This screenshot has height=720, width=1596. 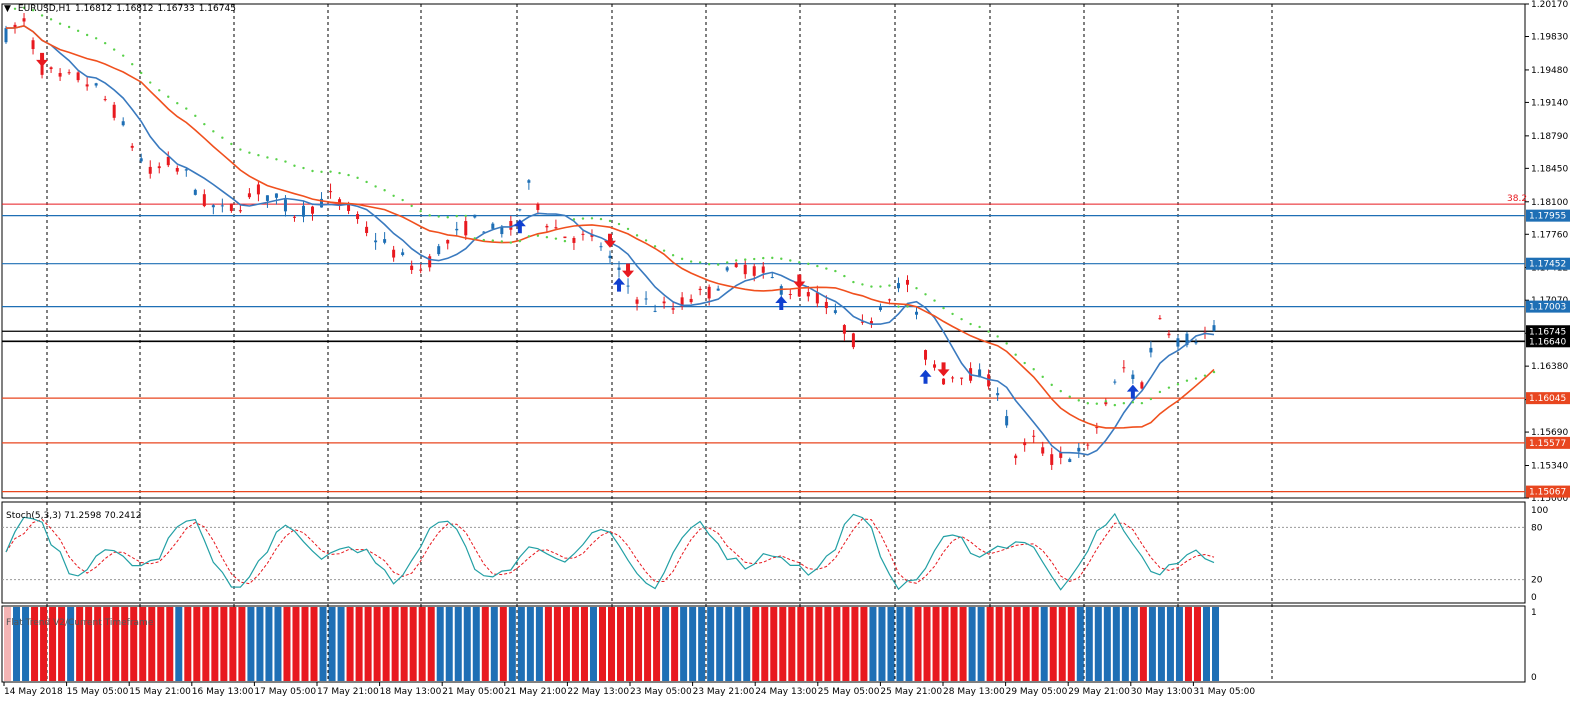 What do you see at coordinates (7, 9) in the screenshot?
I see `collapse-arrow-icon: ▼` at bounding box center [7, 9].